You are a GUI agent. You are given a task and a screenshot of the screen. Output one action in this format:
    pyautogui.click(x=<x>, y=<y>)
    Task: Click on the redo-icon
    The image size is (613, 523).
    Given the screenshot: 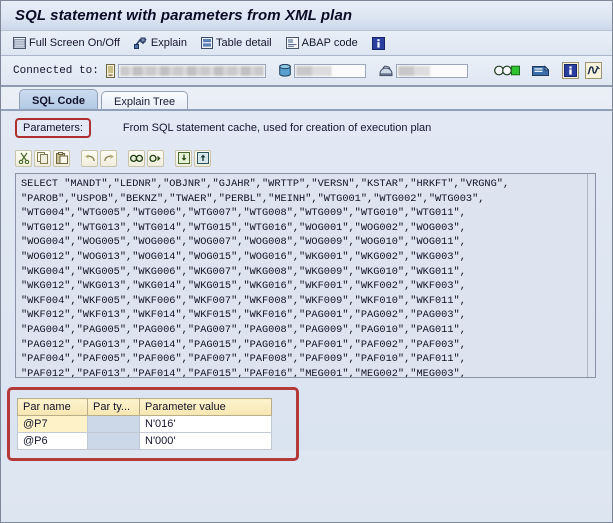 What is the action you would take?
    pyautogui.click(x=109, y=158)
    